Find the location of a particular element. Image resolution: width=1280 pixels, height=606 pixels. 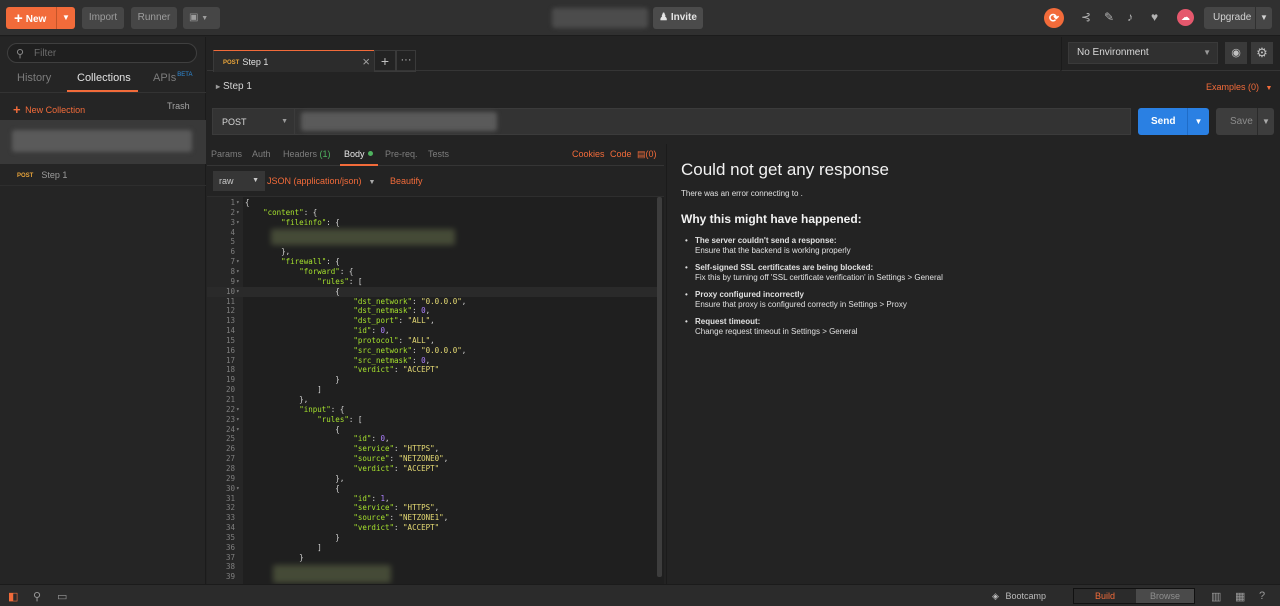

collection-item-selected is located at coordinates (103, 142).